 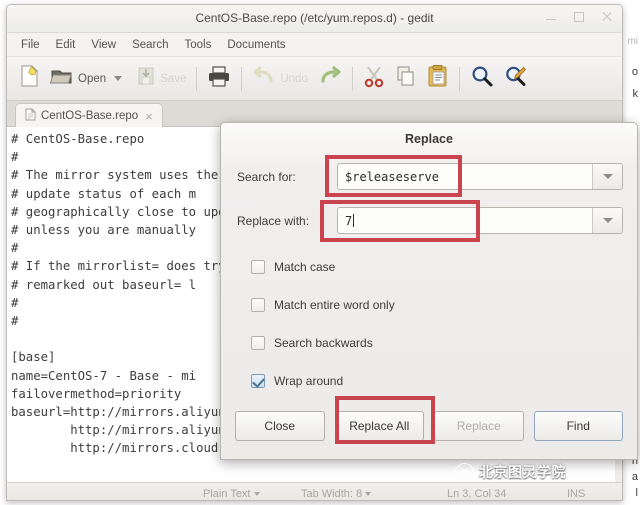 I want to click on match-case-label: Match case, so click(x=305, y=267).